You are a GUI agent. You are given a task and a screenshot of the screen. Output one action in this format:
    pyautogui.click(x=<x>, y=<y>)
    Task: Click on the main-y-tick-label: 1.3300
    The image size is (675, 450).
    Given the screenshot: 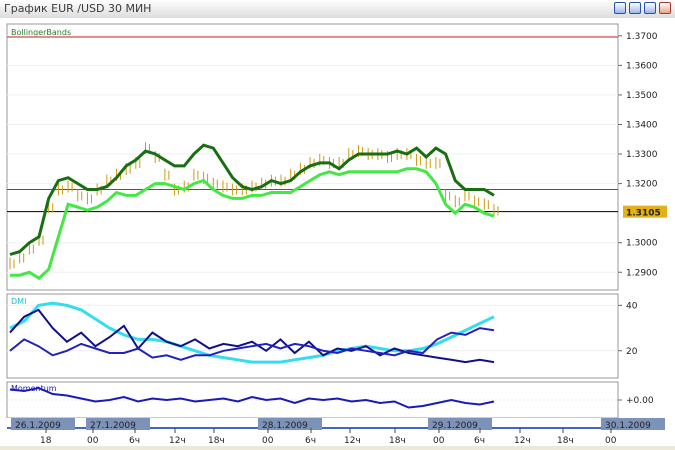 What is the action you would take?
    pyautogui.click(x=642, y=155)
    